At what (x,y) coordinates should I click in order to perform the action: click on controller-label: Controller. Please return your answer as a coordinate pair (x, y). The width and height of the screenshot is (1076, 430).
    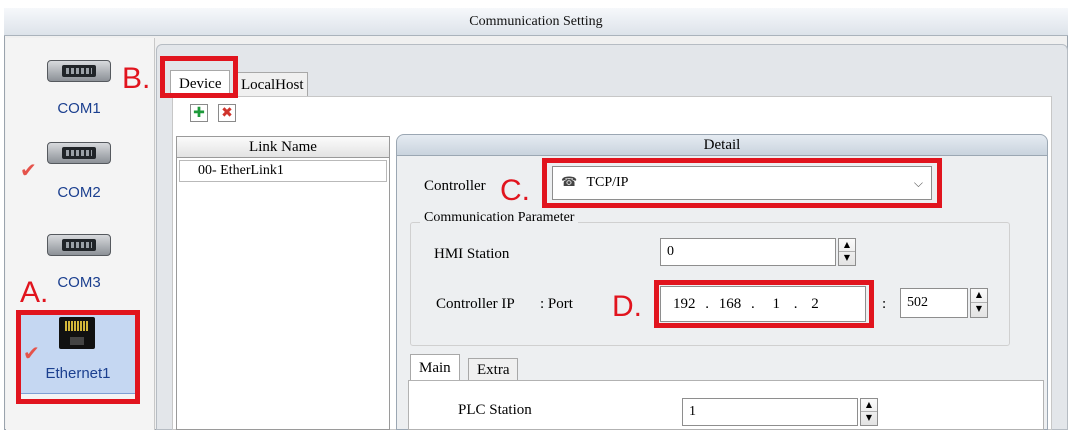
    Looking at the image, I should click on (455, 186).